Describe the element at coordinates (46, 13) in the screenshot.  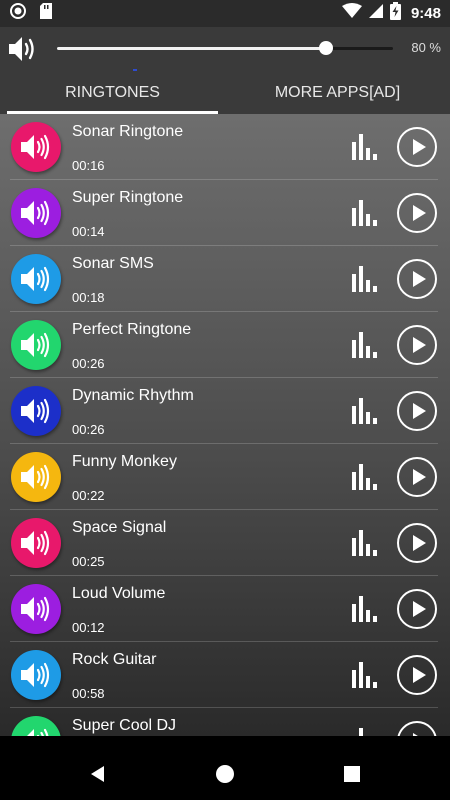
I see `sd-card-icon` at that location.